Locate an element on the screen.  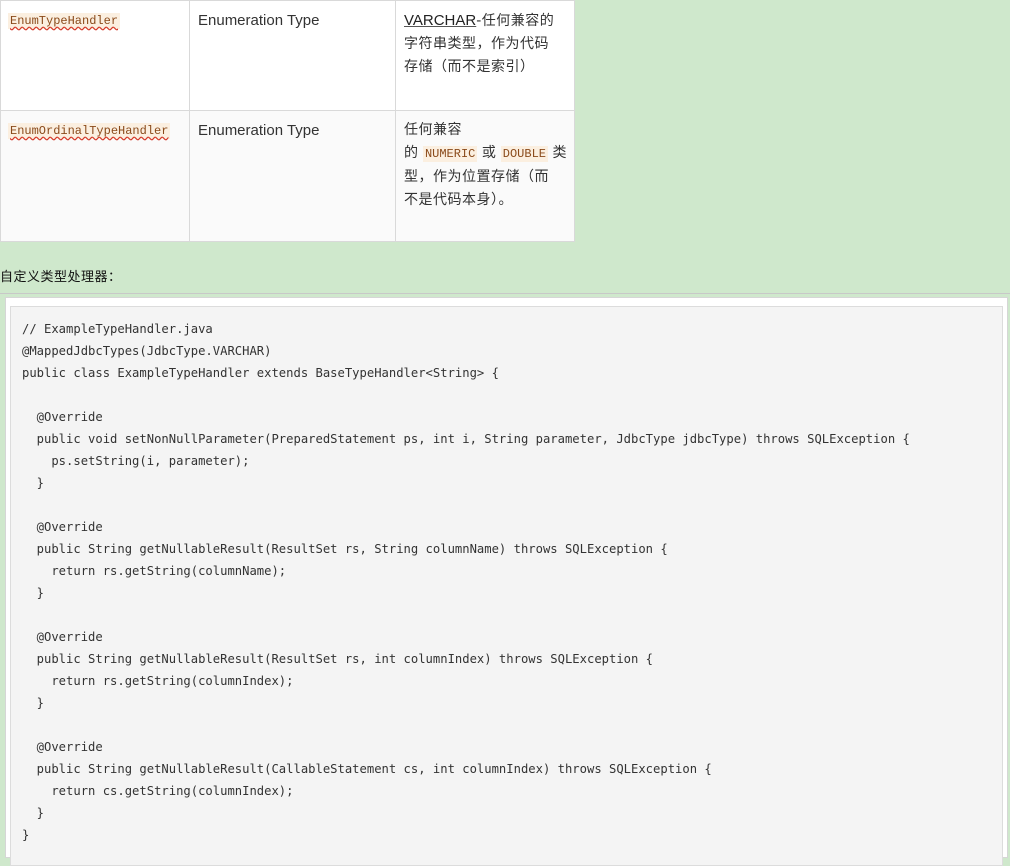
section-label: 自定义类型处理器： is located at coordinates (61, 277).